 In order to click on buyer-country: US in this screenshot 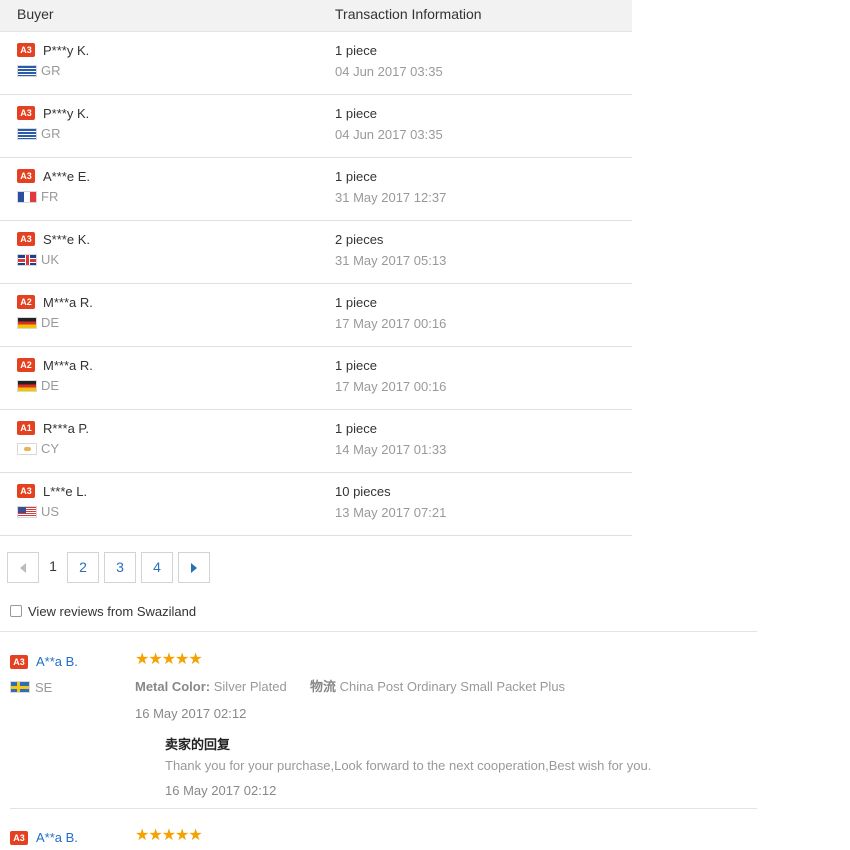, I will do `click(50, 511)`.